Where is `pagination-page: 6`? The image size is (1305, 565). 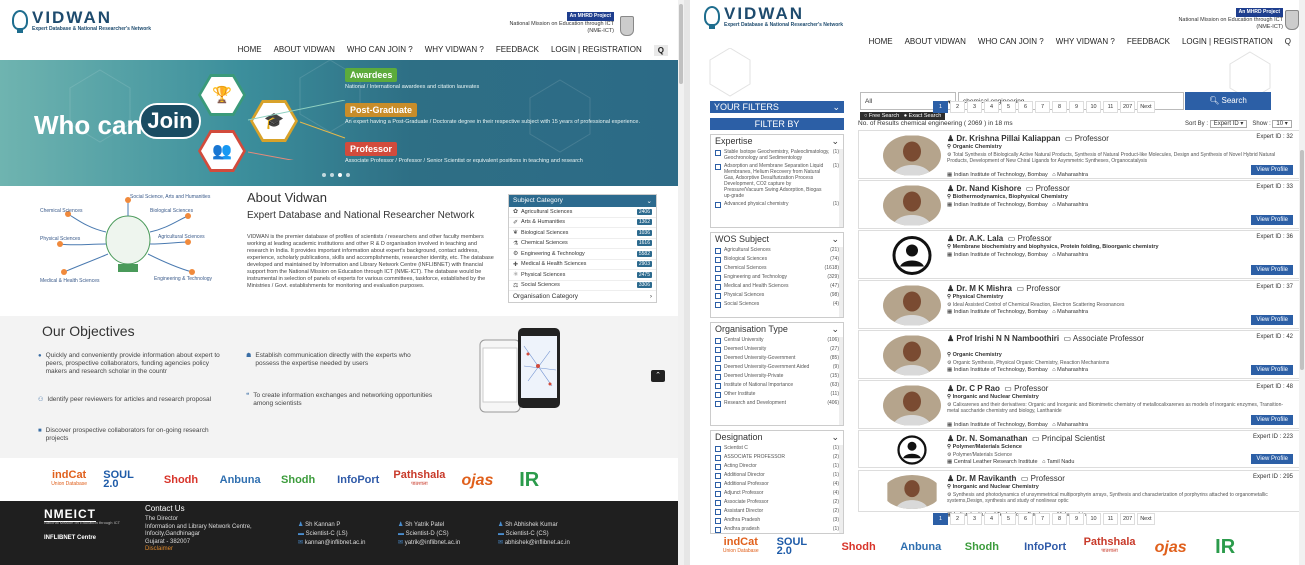 pagination-page: 6 is located at coordinates (1025, 519).